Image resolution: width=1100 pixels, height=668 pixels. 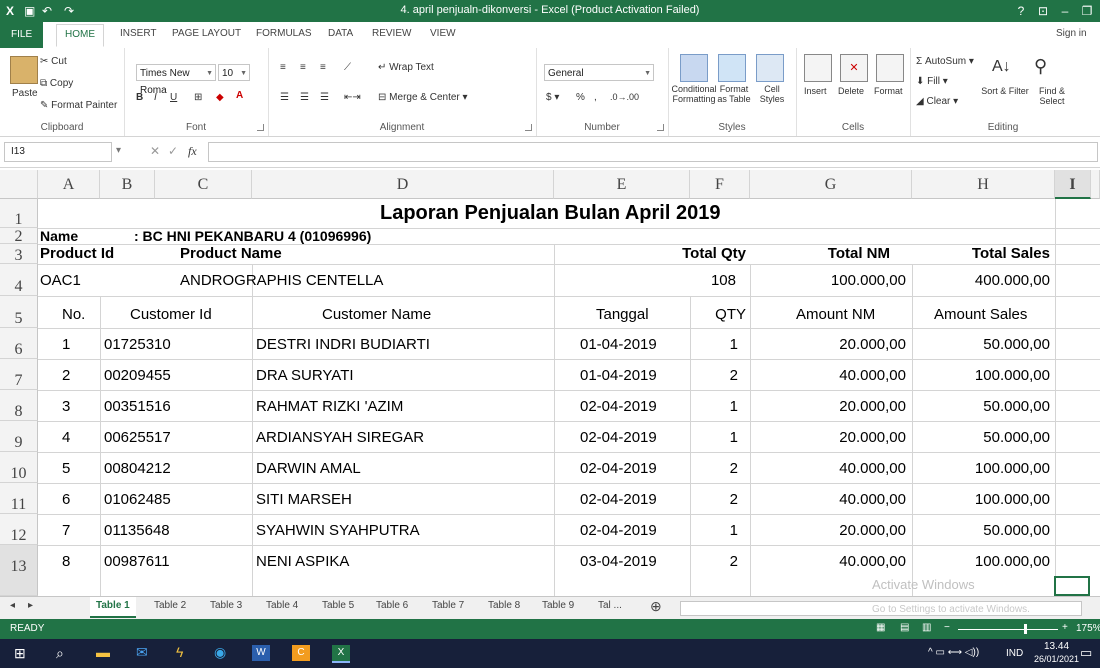 I want to click on mail-icon: ✉, so click(x=142, y=652).